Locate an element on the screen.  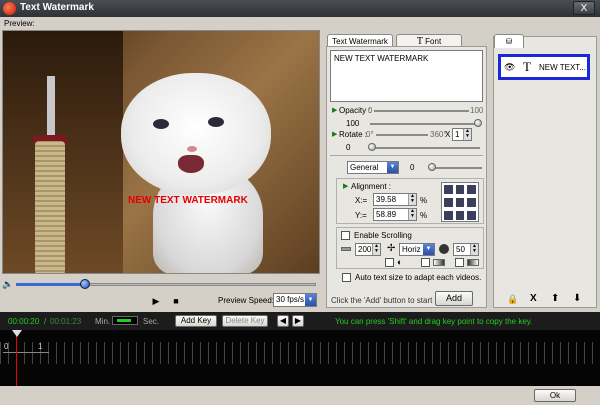
delete-key-button: Delete Key is located at coordinates (245, 321).